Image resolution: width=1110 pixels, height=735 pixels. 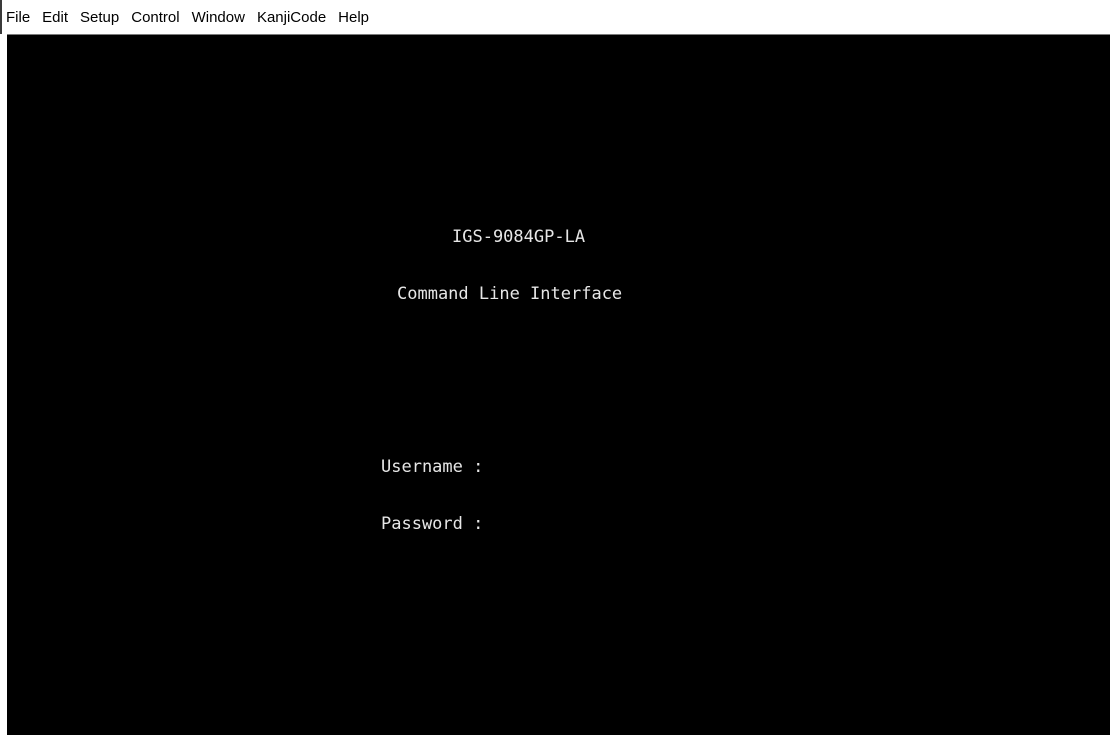 What do you see at coordinates (155, 18) in the screenshot?
I see `menu-control: Control` at bounding box center [155, 18].